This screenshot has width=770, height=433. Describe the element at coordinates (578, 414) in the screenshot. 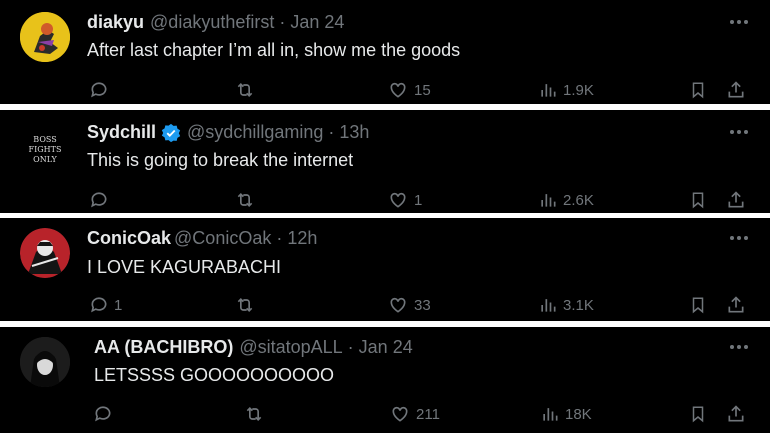

I see `view-count: 18K` at that location.